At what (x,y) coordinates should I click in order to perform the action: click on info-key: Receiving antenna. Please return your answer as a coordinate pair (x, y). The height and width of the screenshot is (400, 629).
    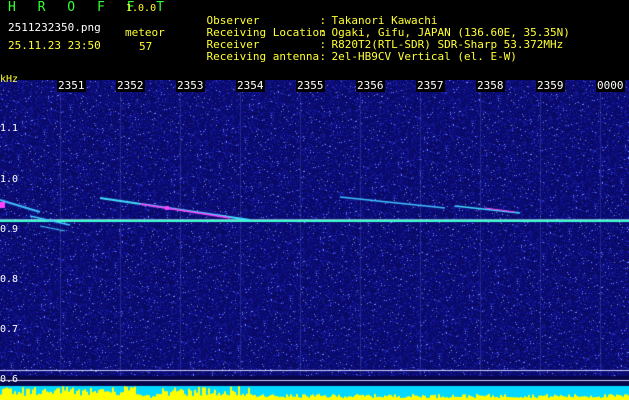
    Looking at the image, I should click on (263, 56).